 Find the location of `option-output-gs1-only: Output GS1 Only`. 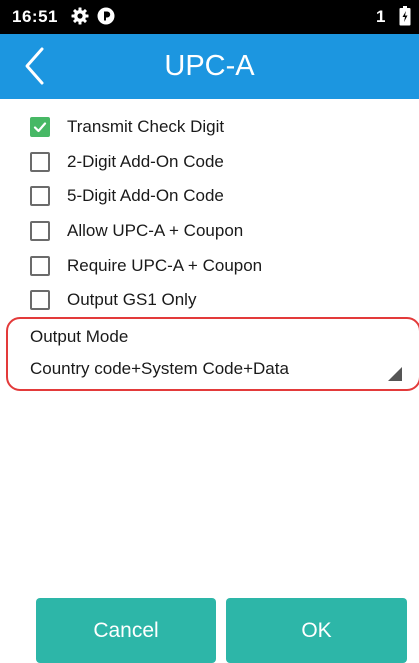

option-output-gs1-only: Output GS1 Only is located at coordinates (210, 300).